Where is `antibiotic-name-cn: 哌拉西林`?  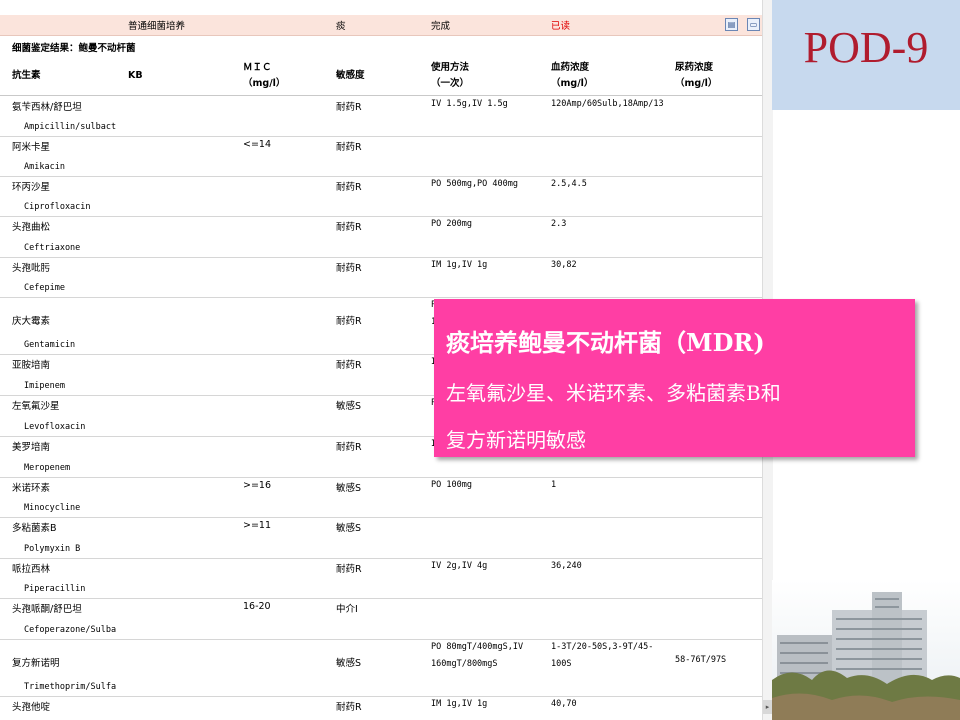
antibiotic-name-cn: 哌拉西林 is located at coordinates (31, 569).